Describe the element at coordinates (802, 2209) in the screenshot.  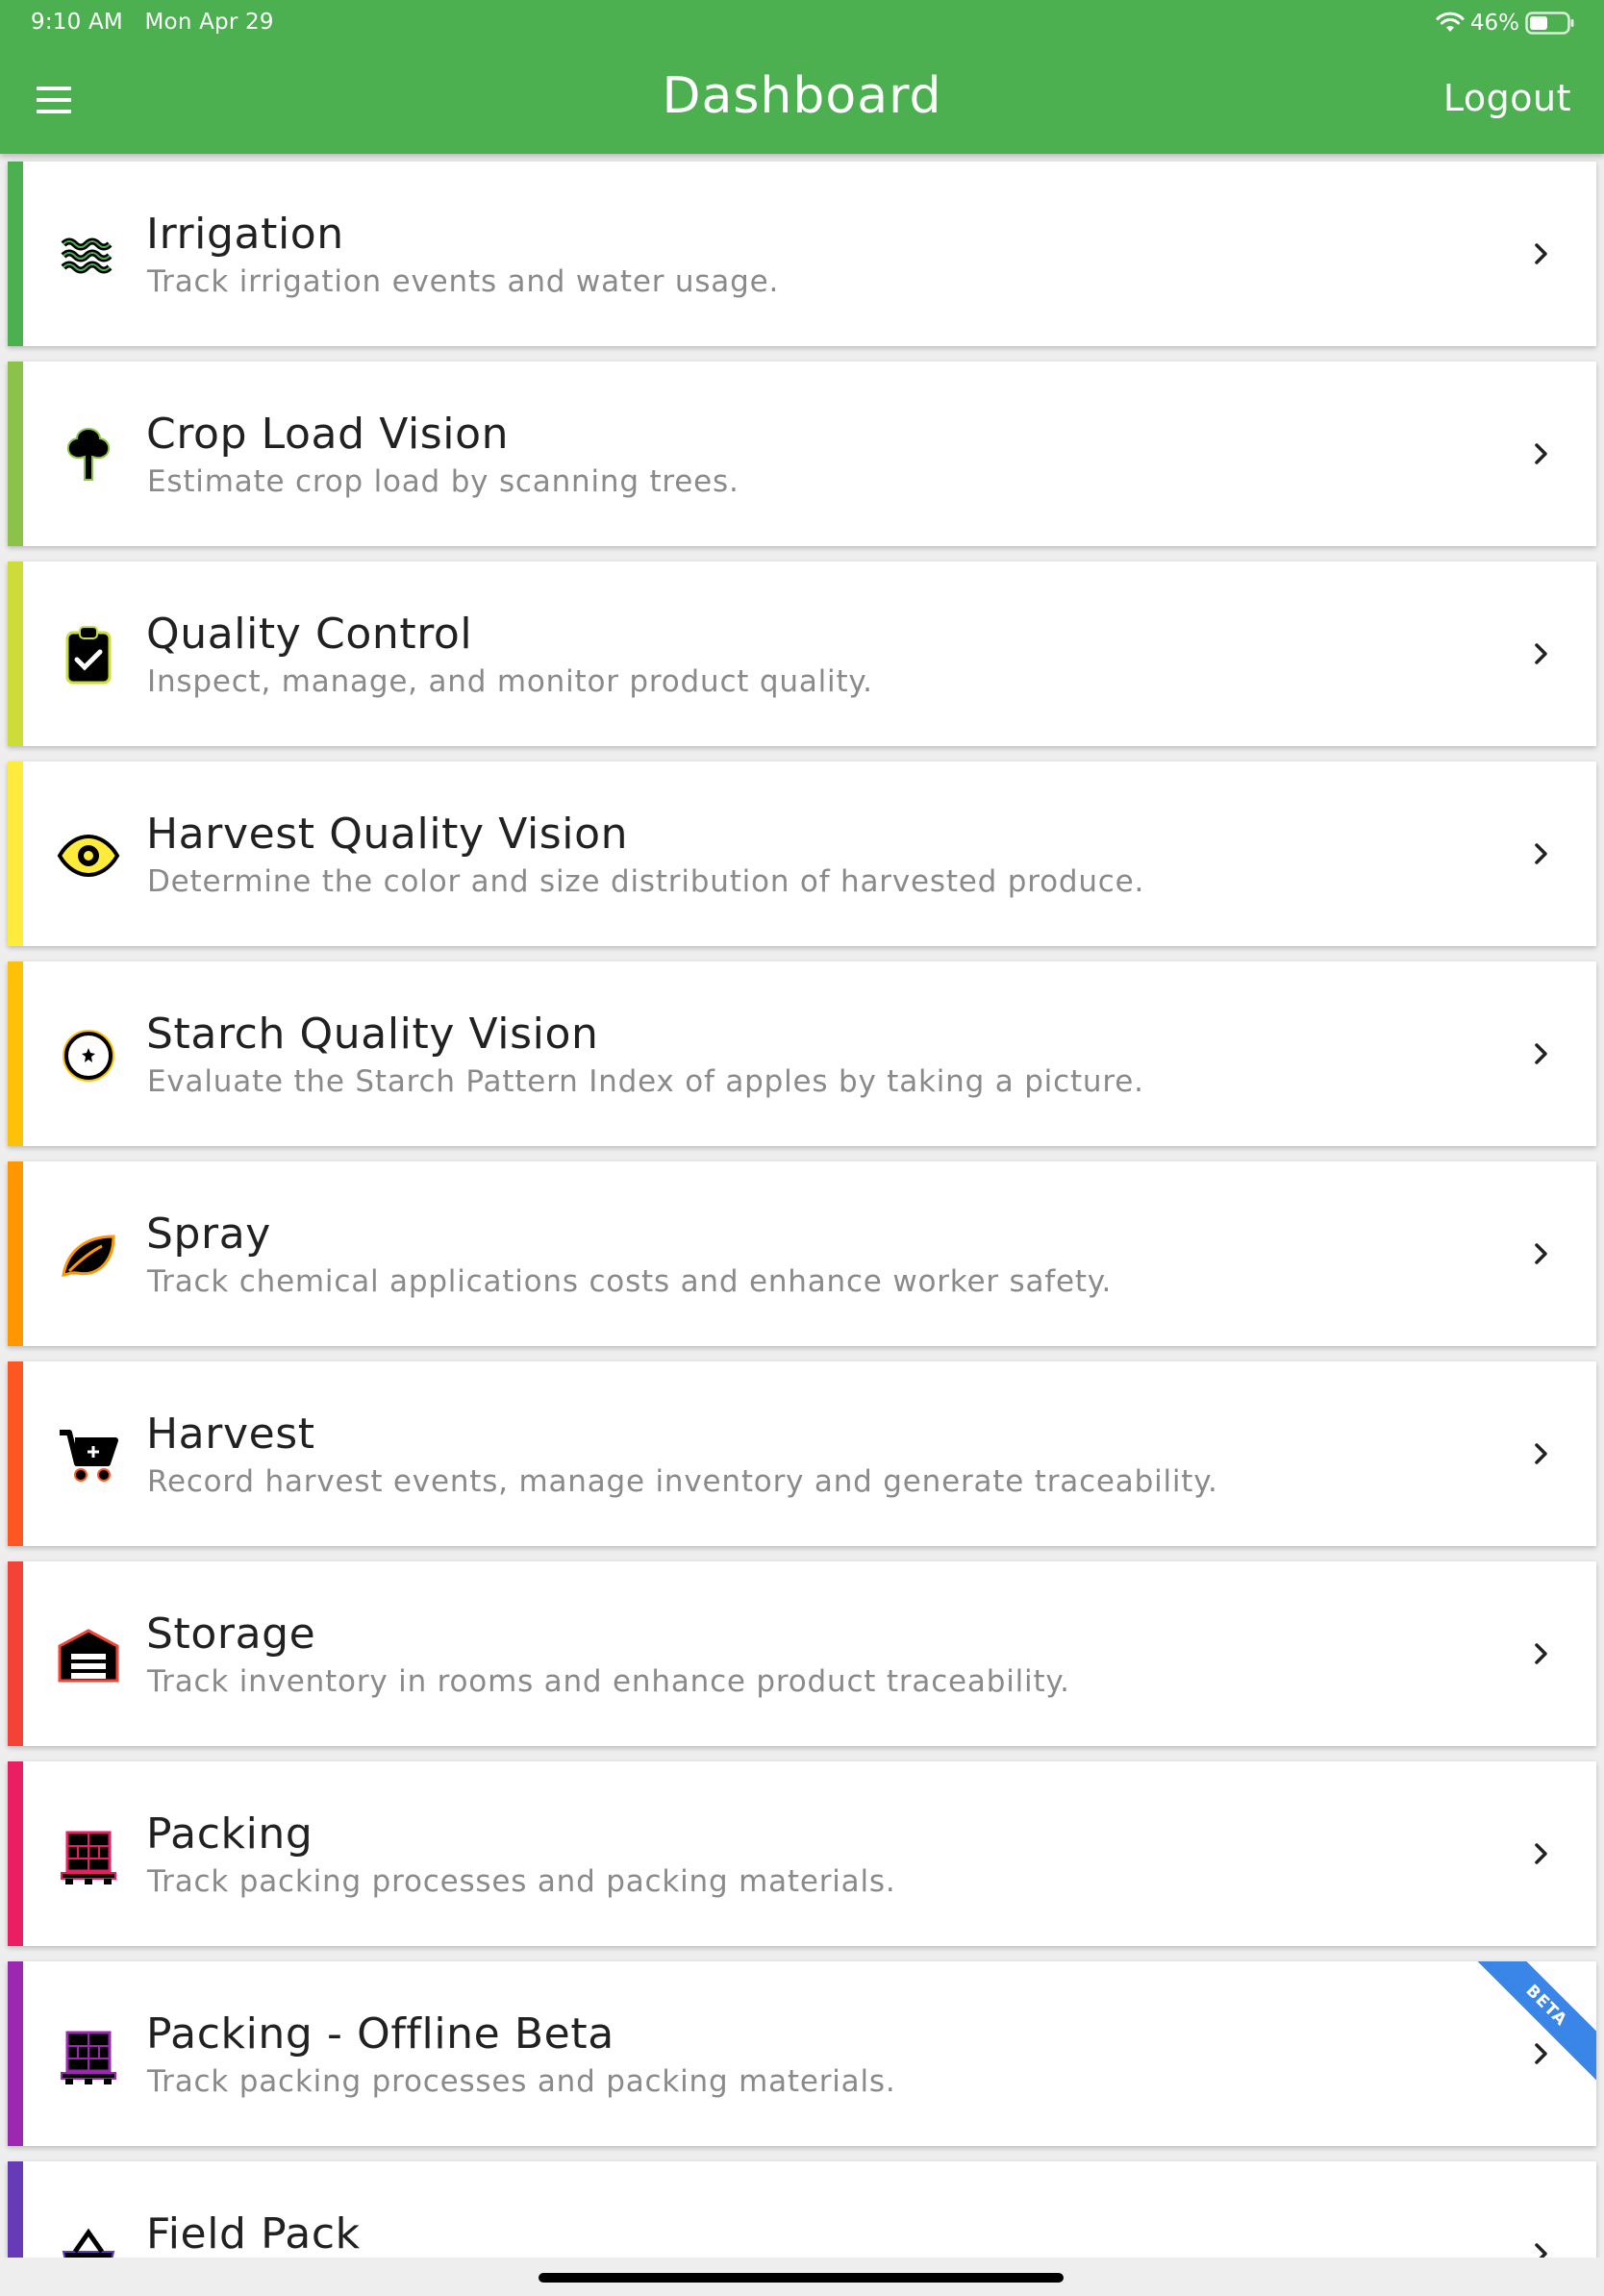
I see `module-card-field-pack: Field Pack` at that location.